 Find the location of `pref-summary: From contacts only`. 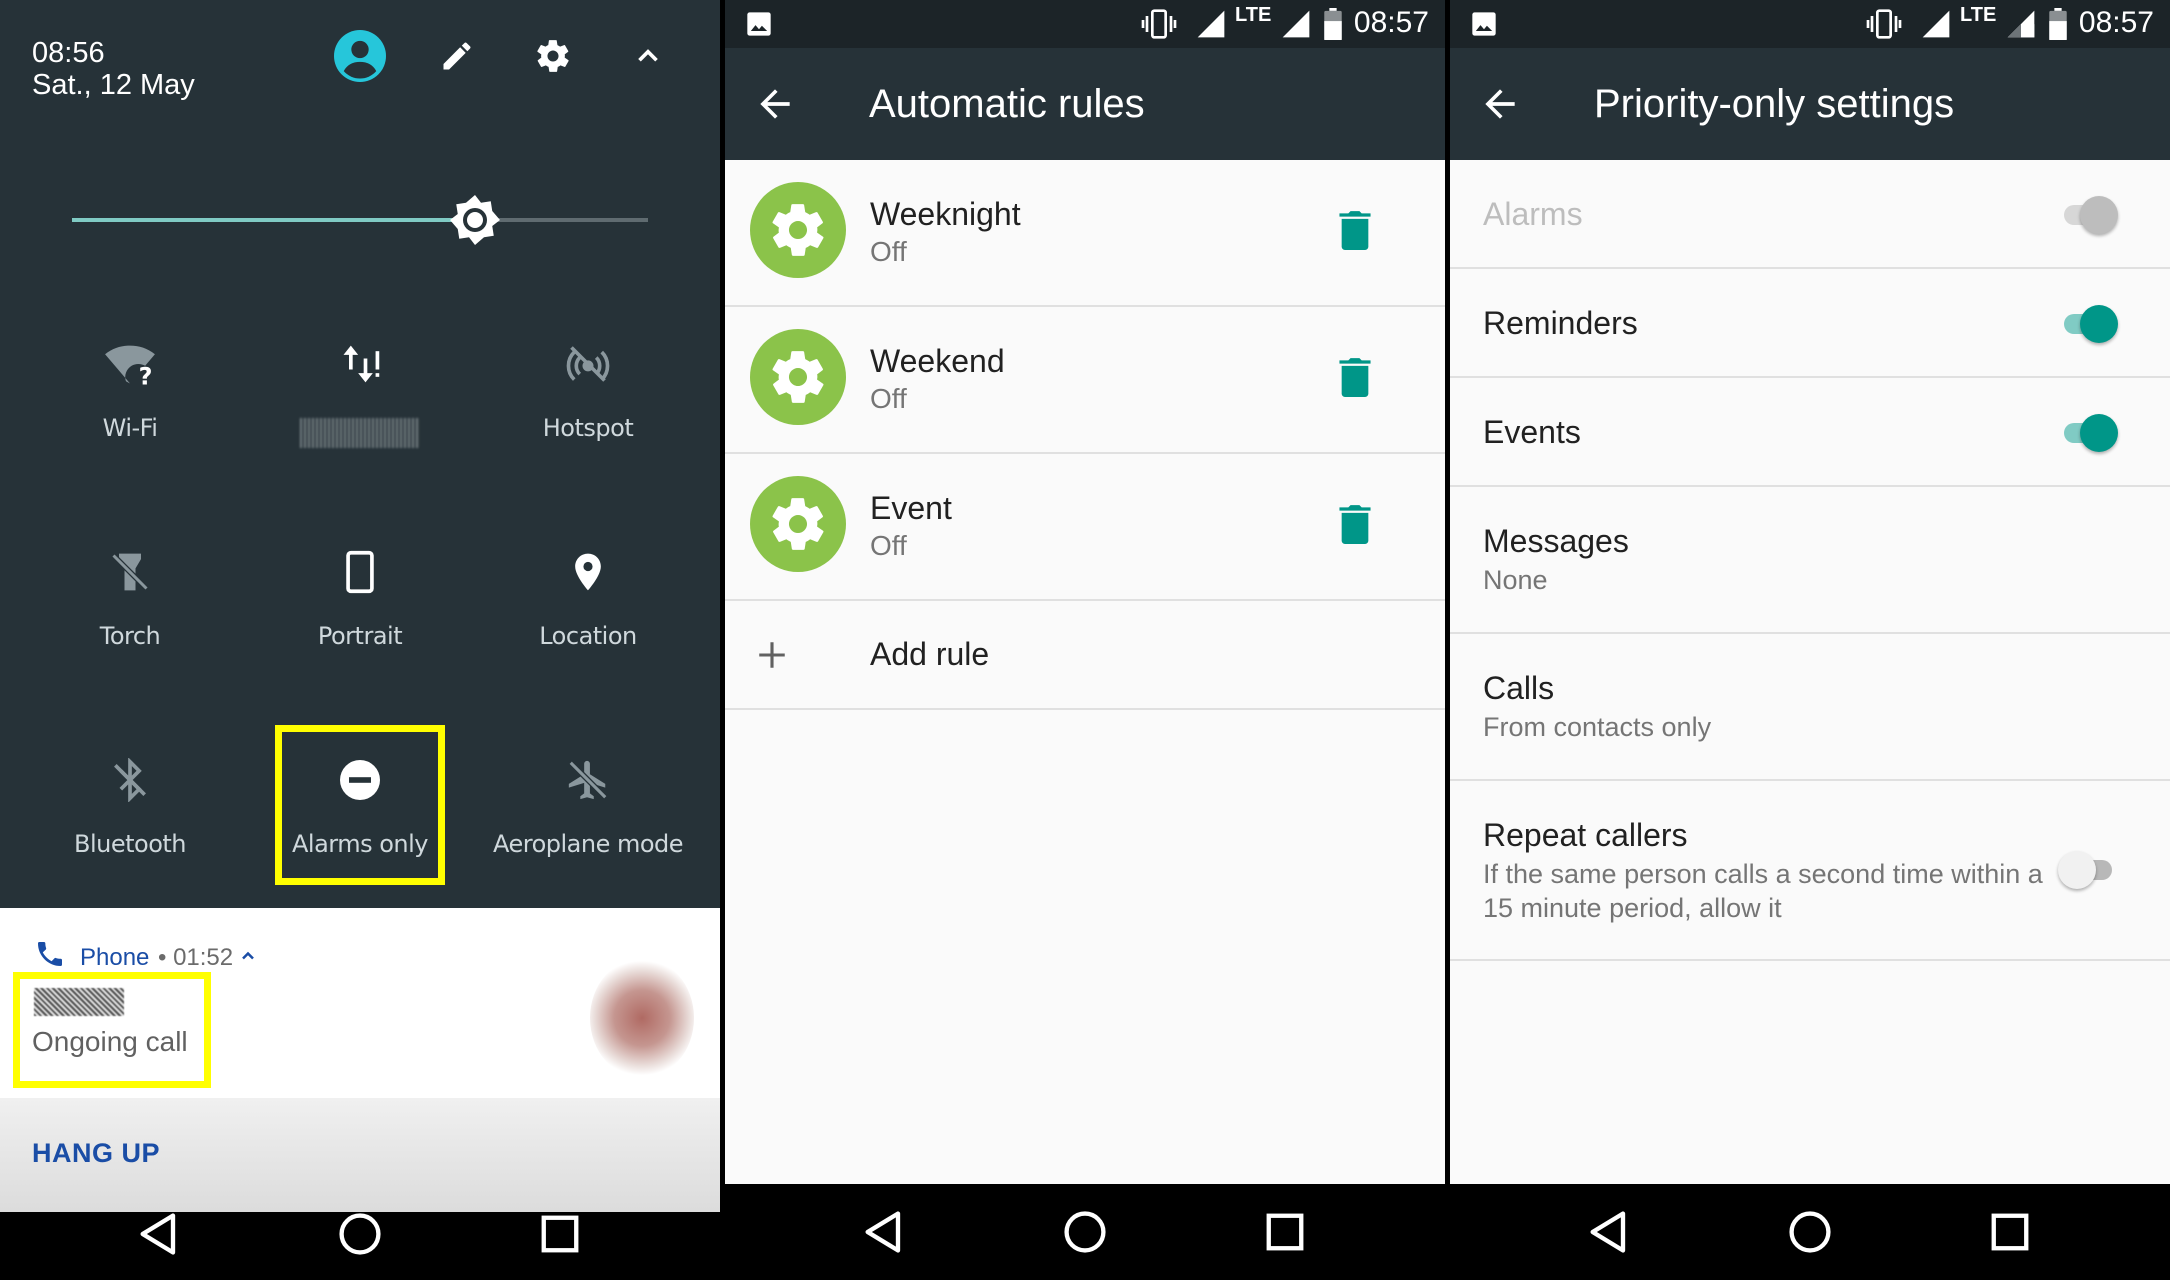

pref-summary: From contacts only is located at coordinates (1597, 727).